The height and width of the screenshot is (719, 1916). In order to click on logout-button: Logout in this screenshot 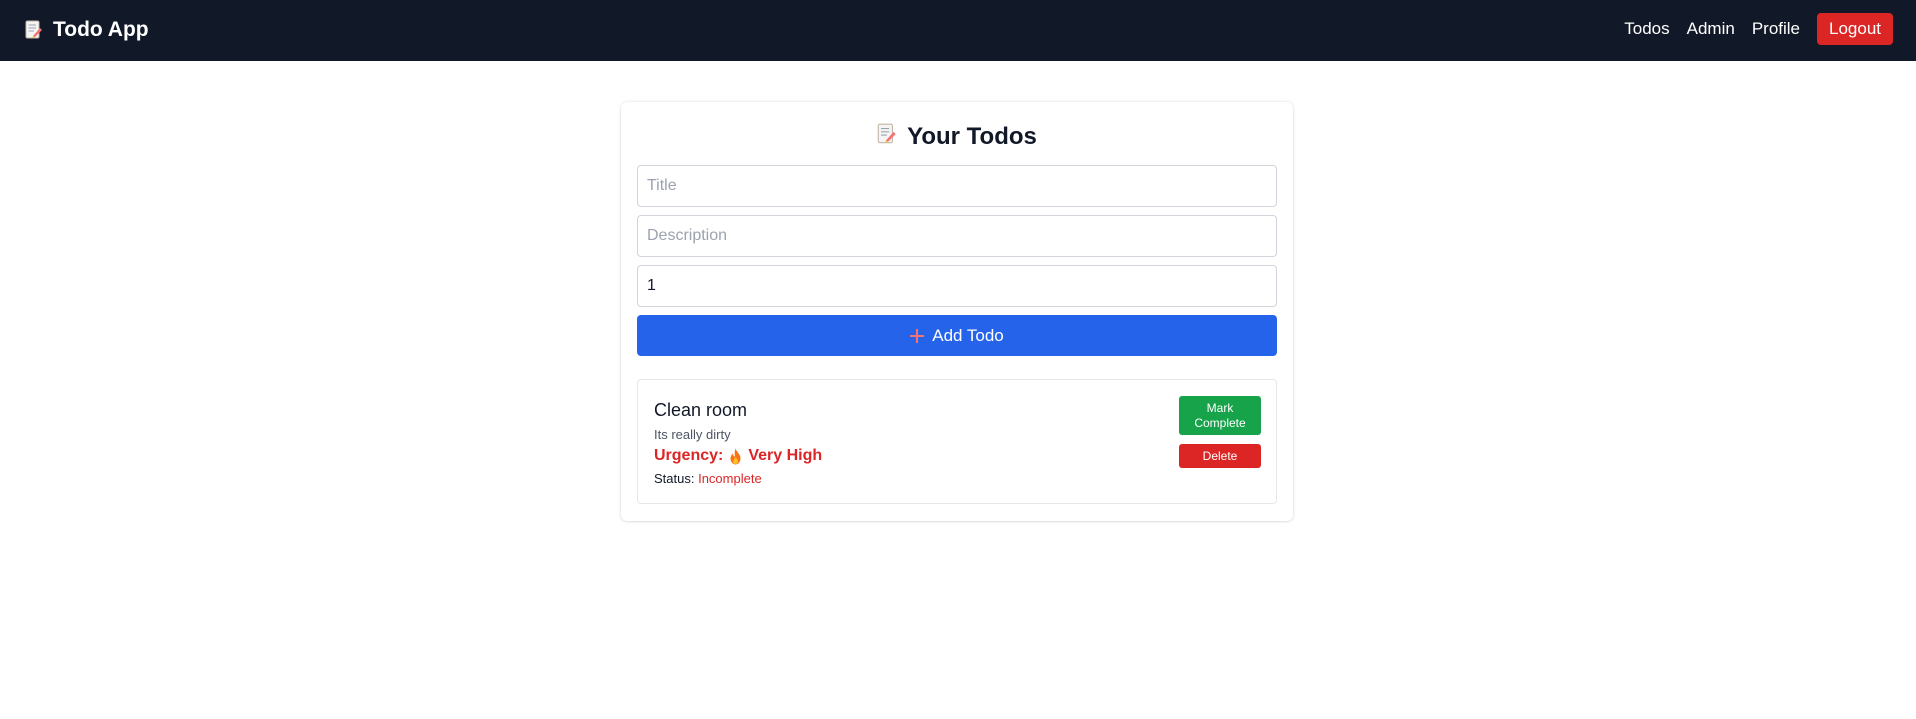, I will do `click(1855, 29)`.